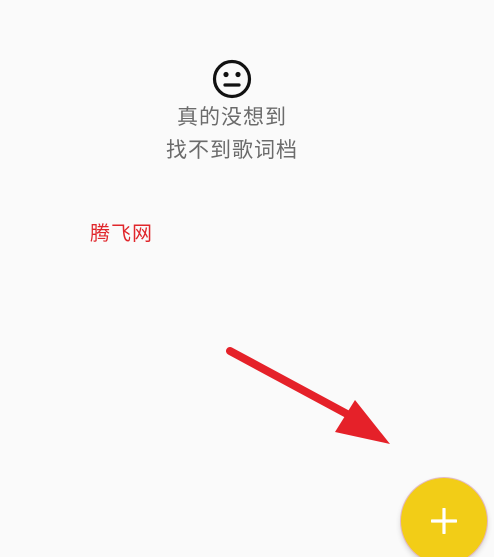  What do you see at coordinates (444, 521) in the screenshot?
I see `plus-icon` at bounding box center [444, 521].